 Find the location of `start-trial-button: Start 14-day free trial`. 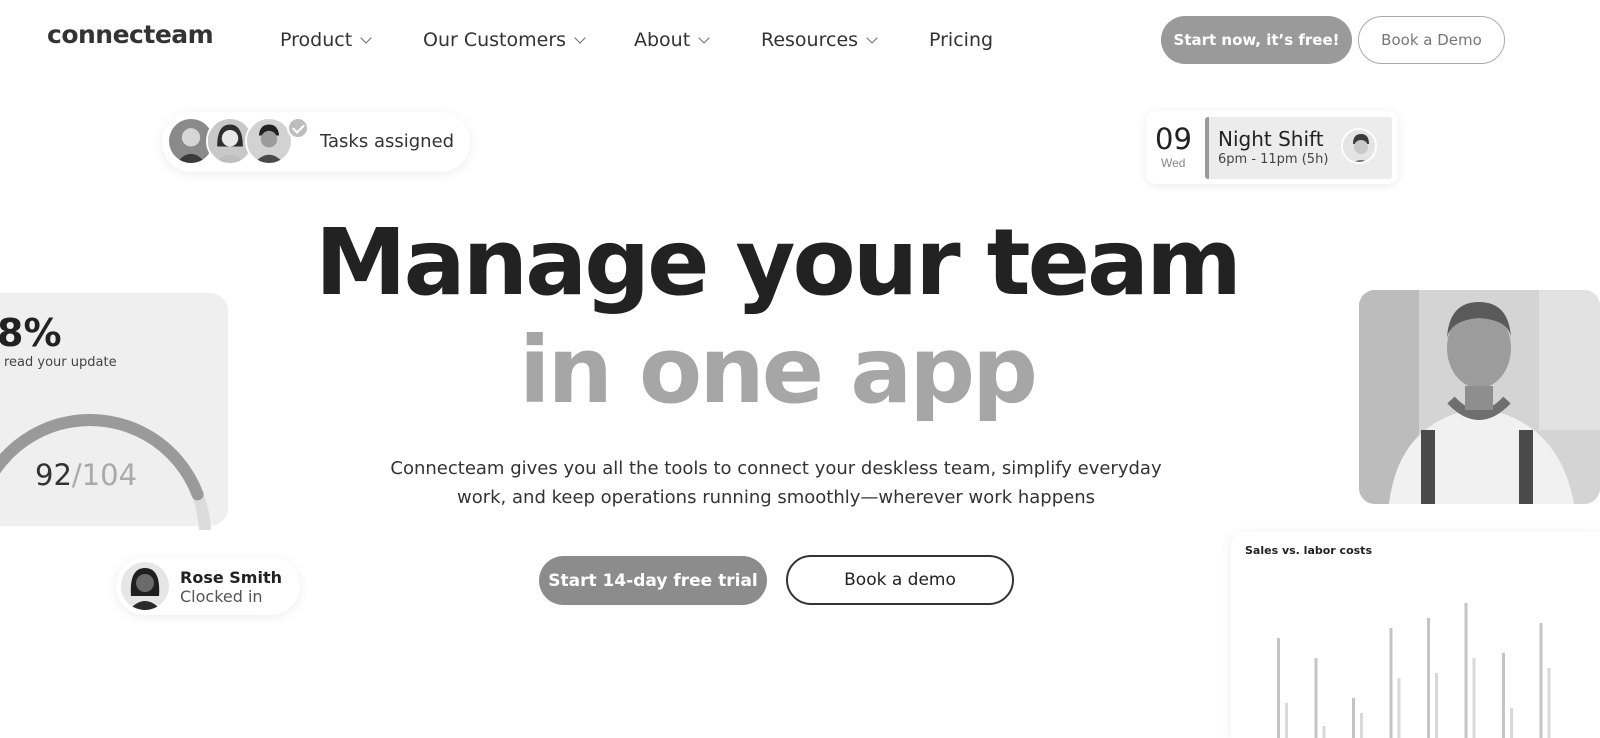

start-trial-button: Start 14-day free trial is located at coordinates (653, 580).